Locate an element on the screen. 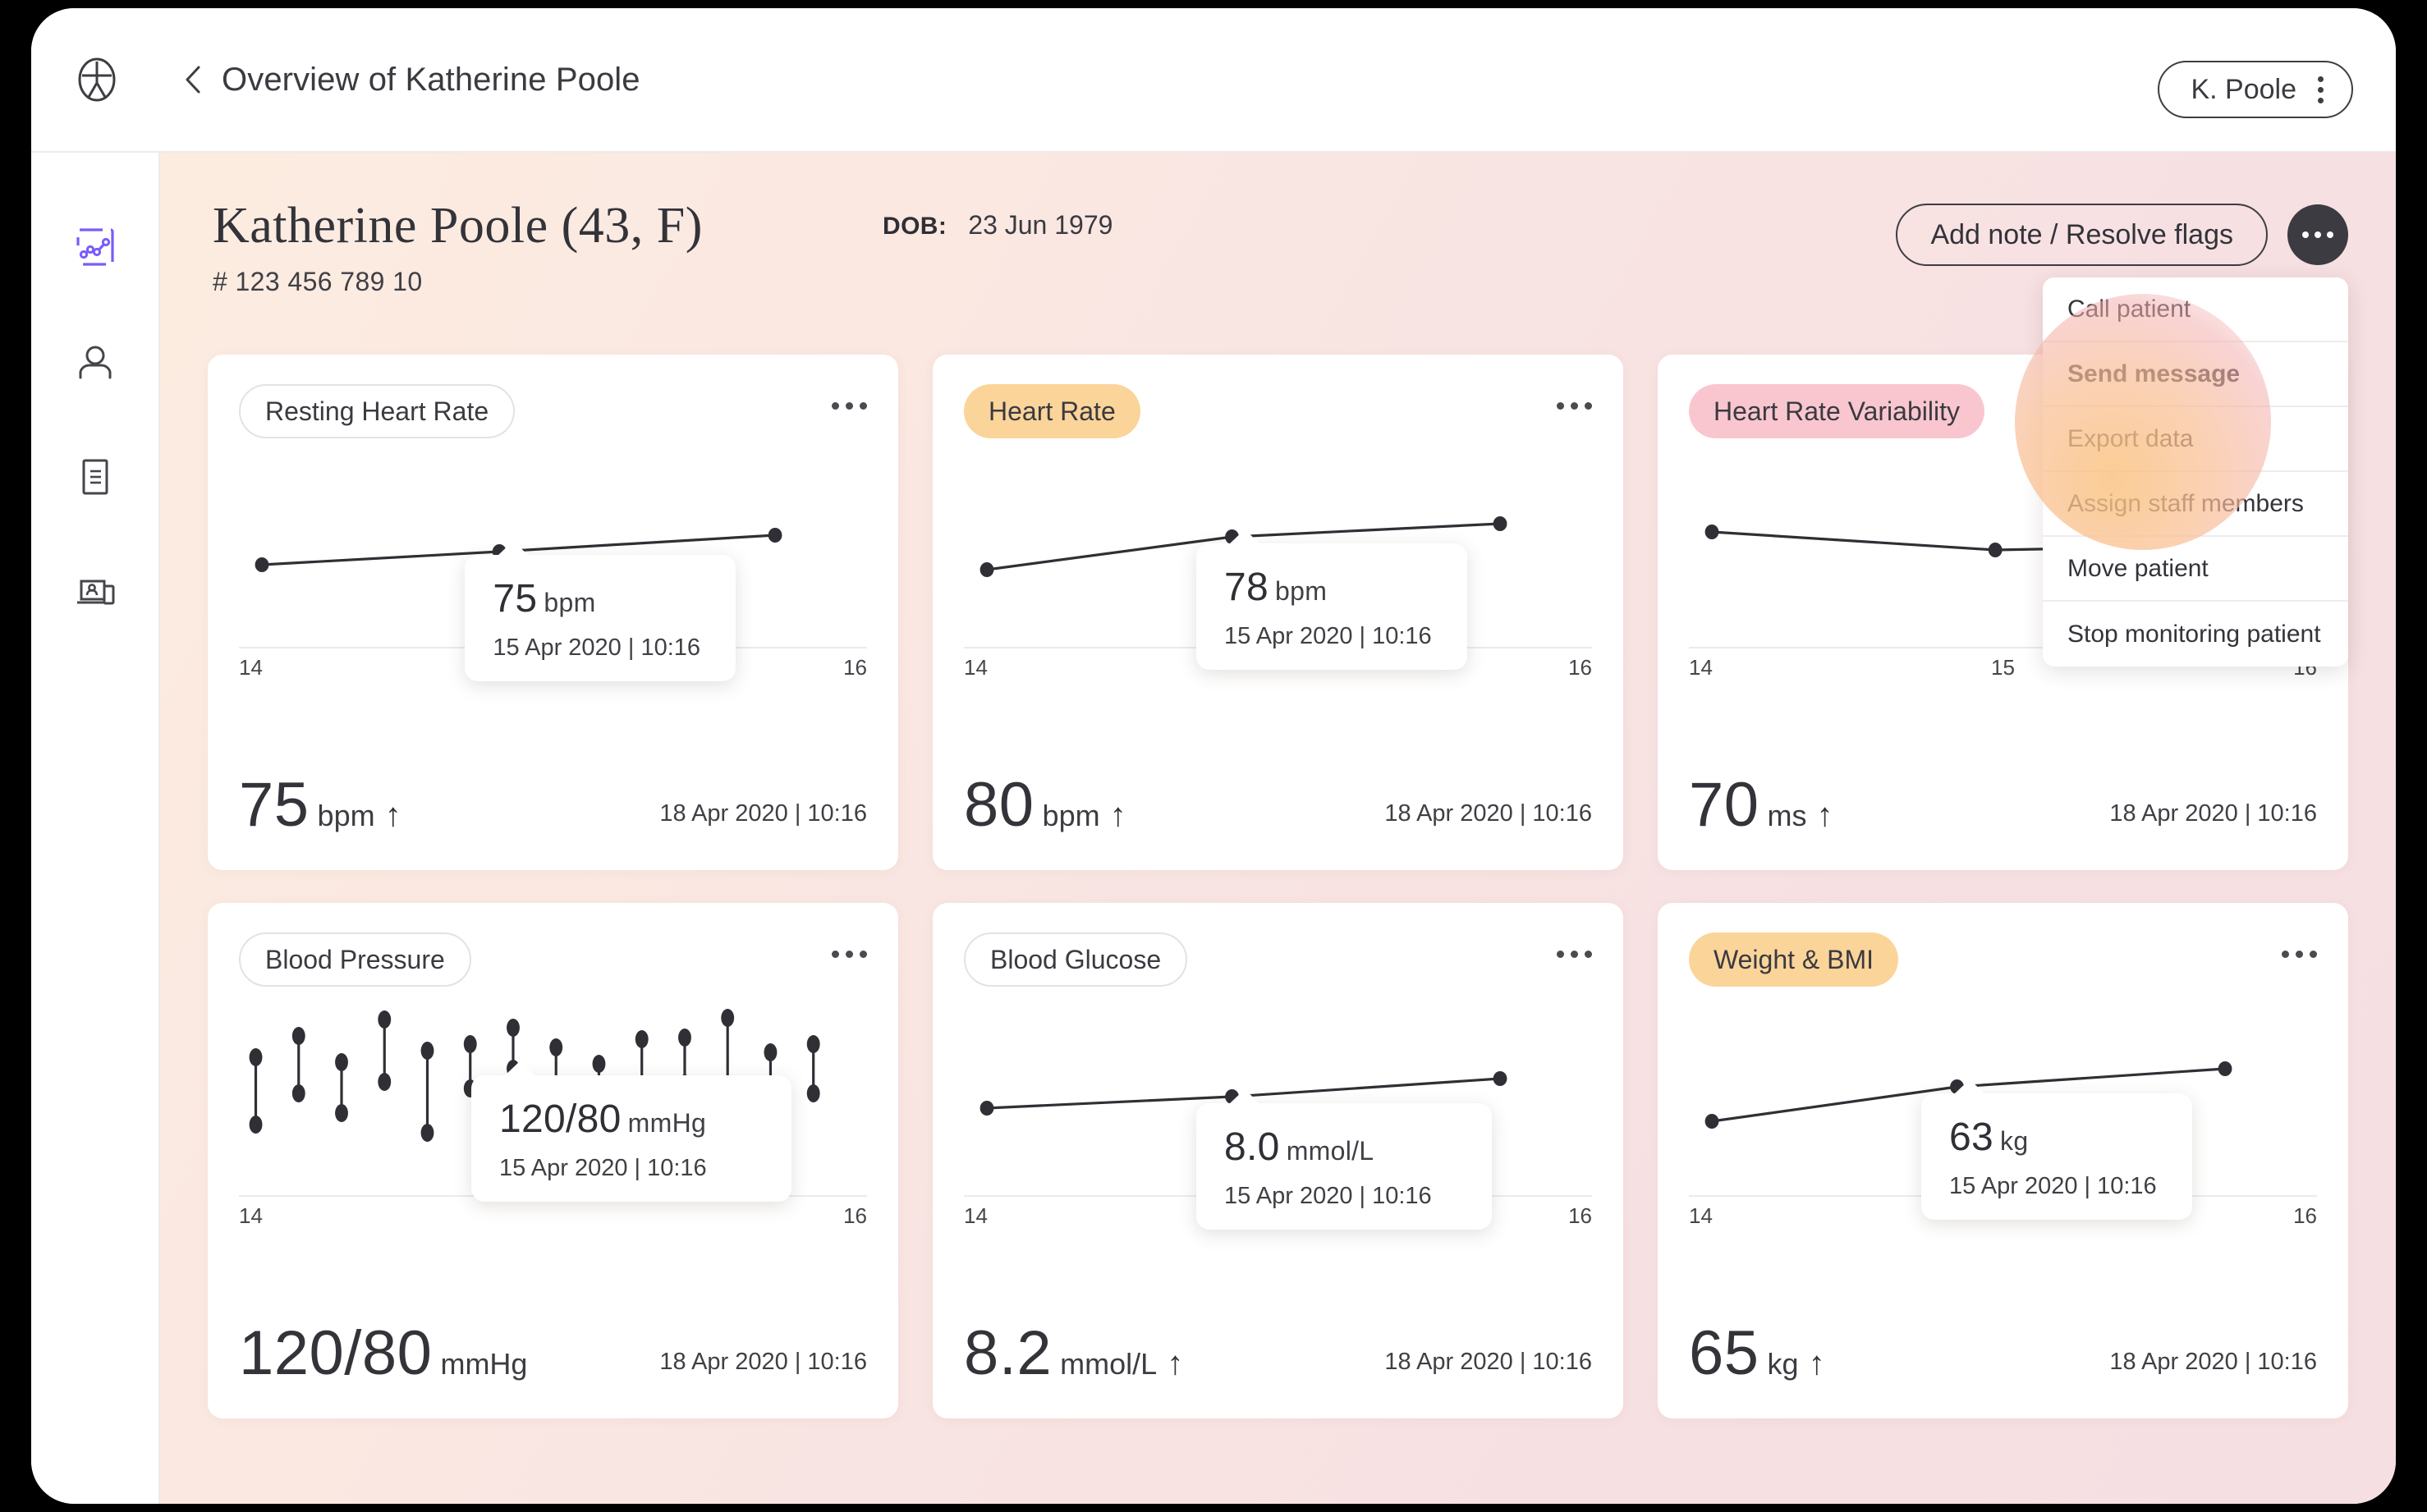  card-header: Heart Rate is located at coordinates (1278, 411).